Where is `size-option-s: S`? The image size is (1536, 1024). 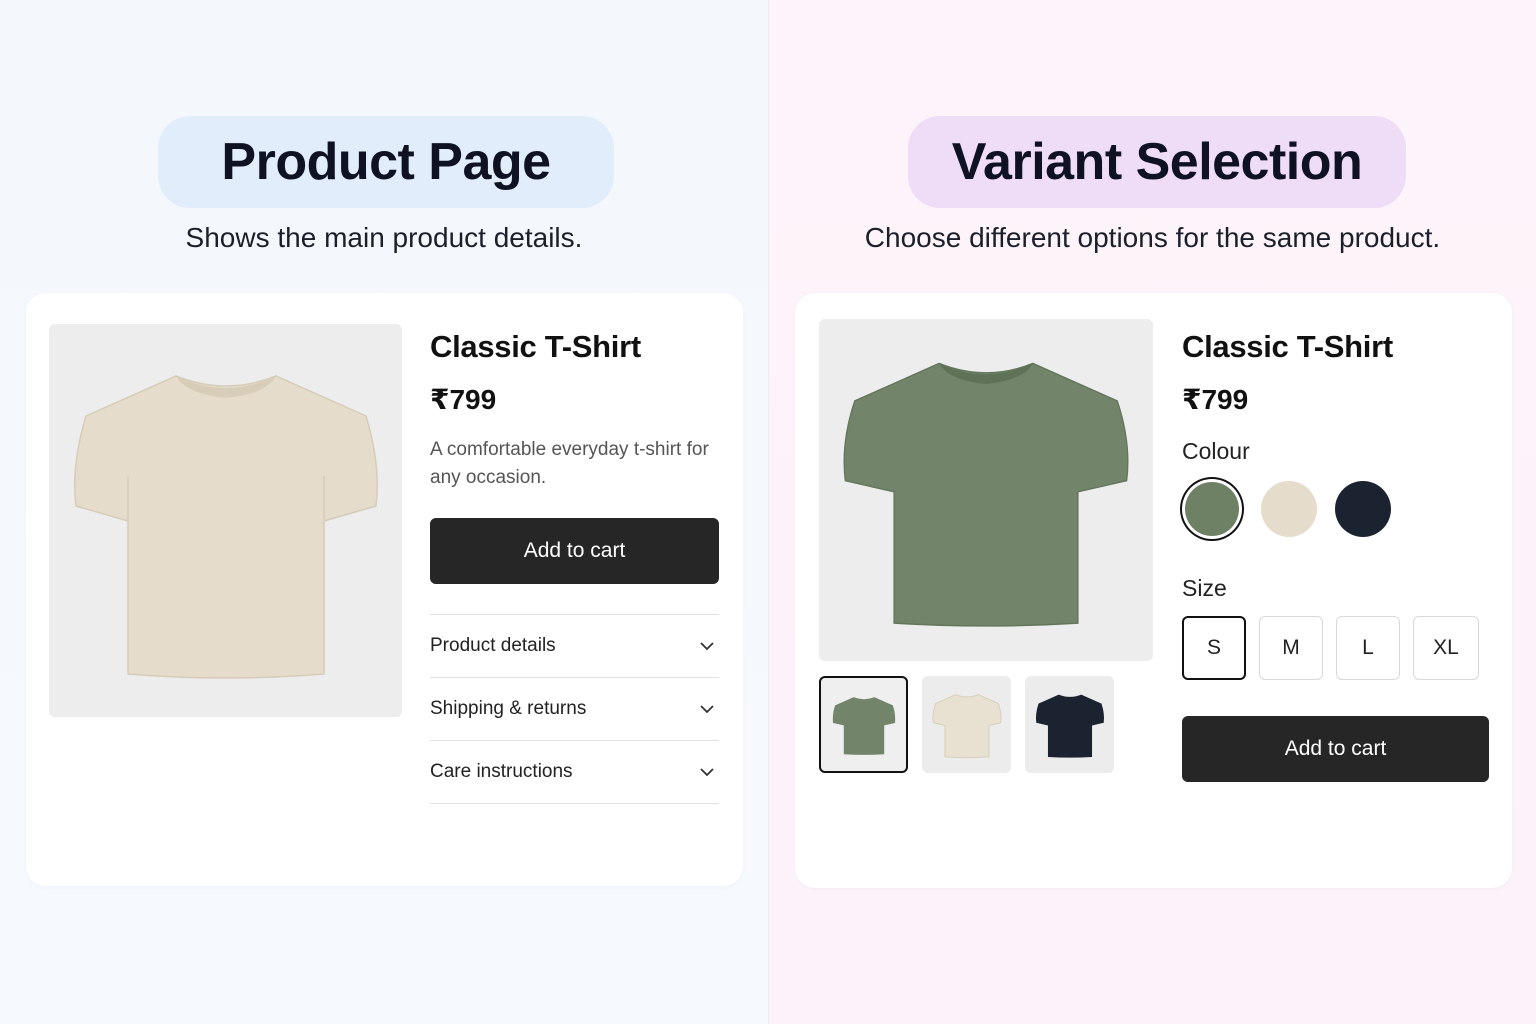
size-option-s: S is located at coordinates (1214, 648).